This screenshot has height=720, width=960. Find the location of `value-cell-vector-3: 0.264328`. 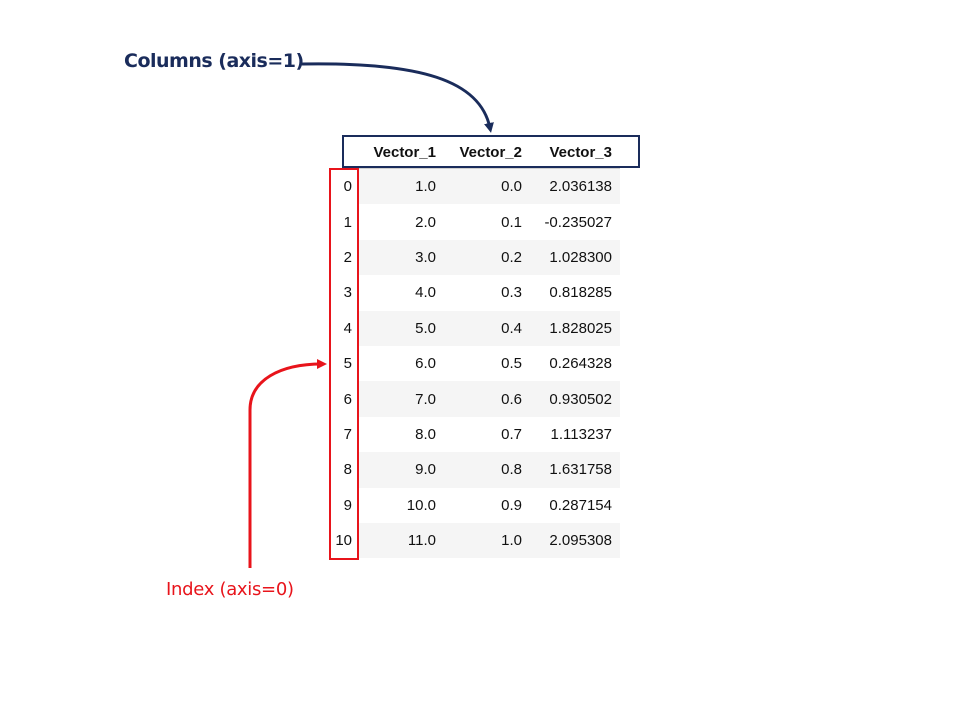

value-cell-vector-3: 0.264328 is located at coordinates (580, 364).